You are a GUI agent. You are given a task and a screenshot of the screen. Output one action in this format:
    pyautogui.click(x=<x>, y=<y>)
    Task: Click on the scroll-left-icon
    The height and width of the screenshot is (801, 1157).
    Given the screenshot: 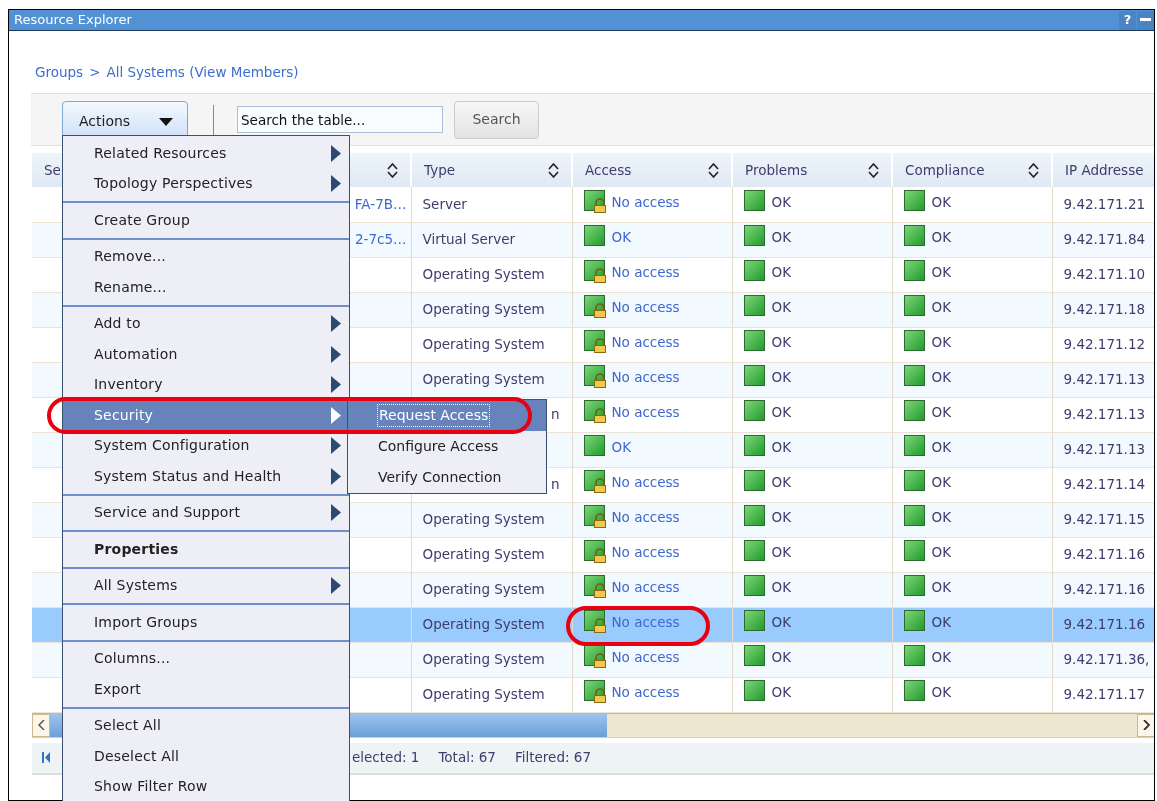 What is the action you would take?
    pyautogui.click(x=41, y=725)
    